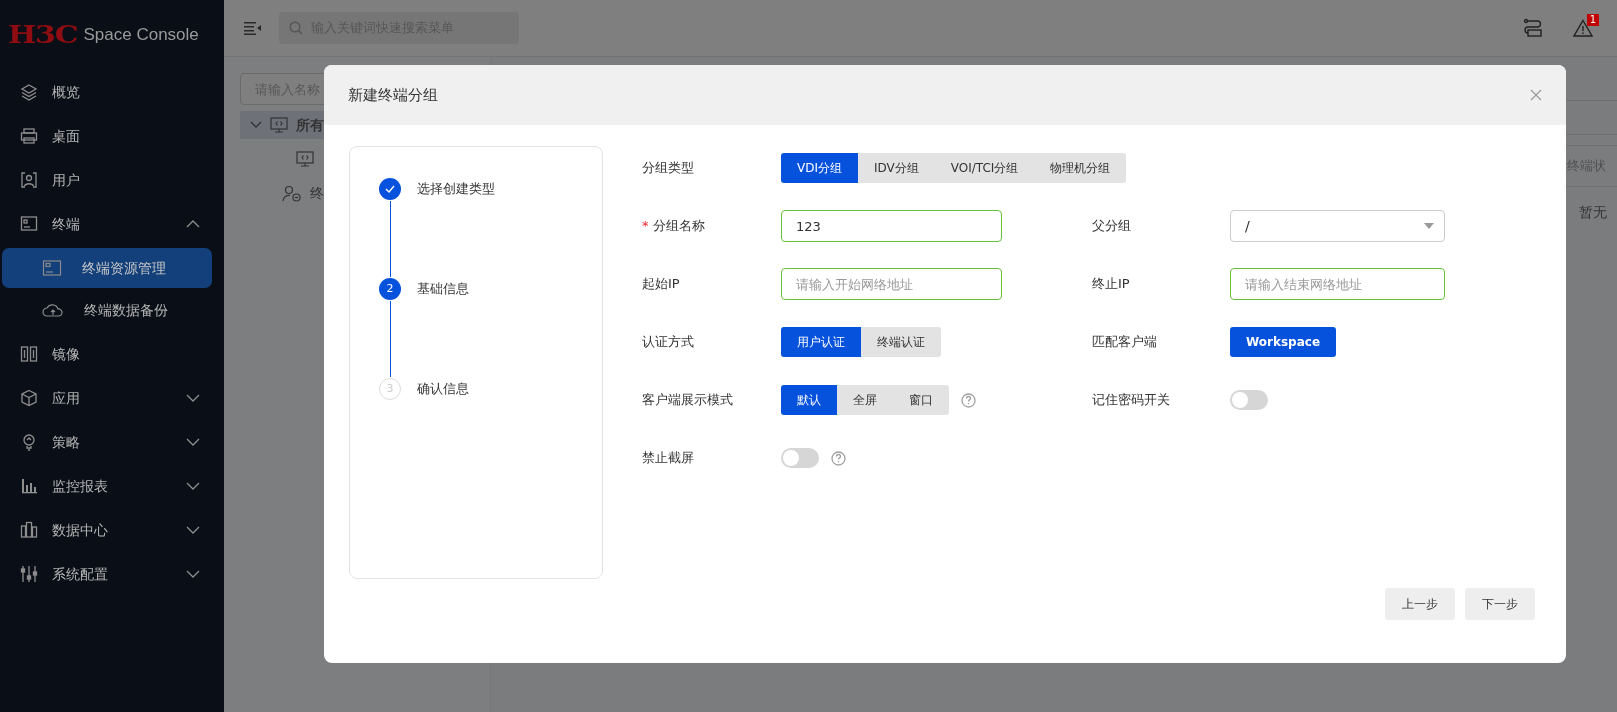  I want to click on dialog-title: 新建终端分组, so click(393, 95).